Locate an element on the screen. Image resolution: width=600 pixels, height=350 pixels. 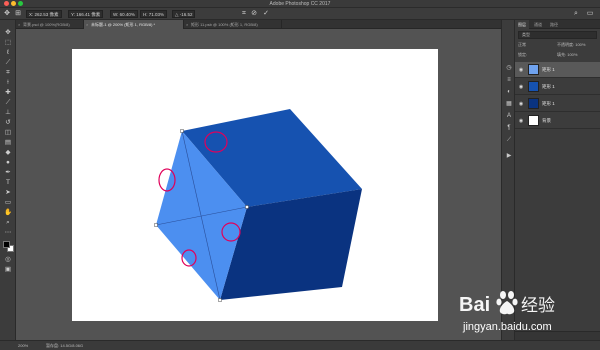
eraser-tool-icon: ◫ is located at coordinates (8, 133).